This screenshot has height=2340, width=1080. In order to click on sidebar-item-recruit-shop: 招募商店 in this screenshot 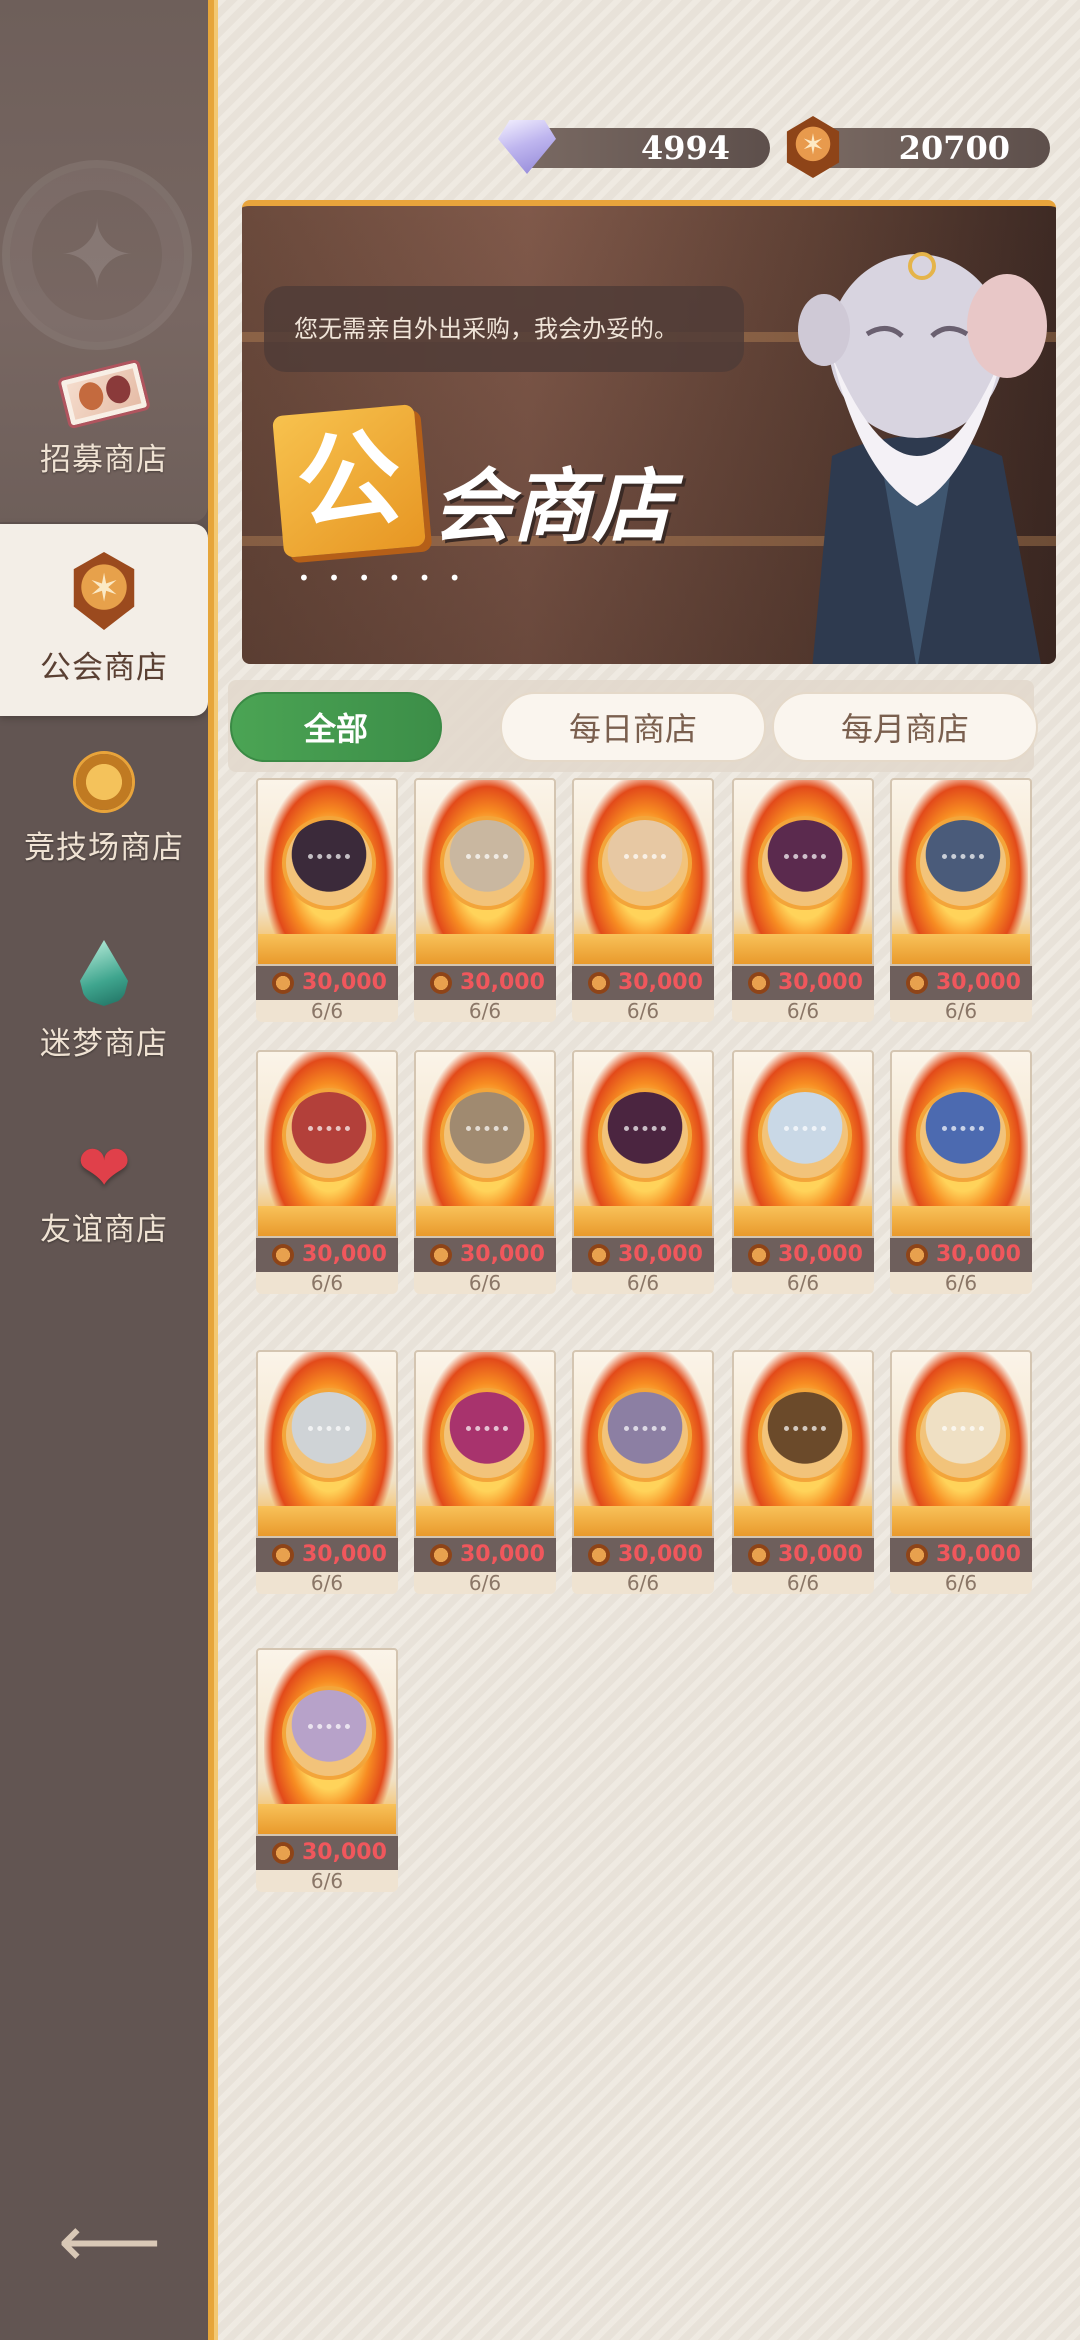, I will do `click(104, 418)`.